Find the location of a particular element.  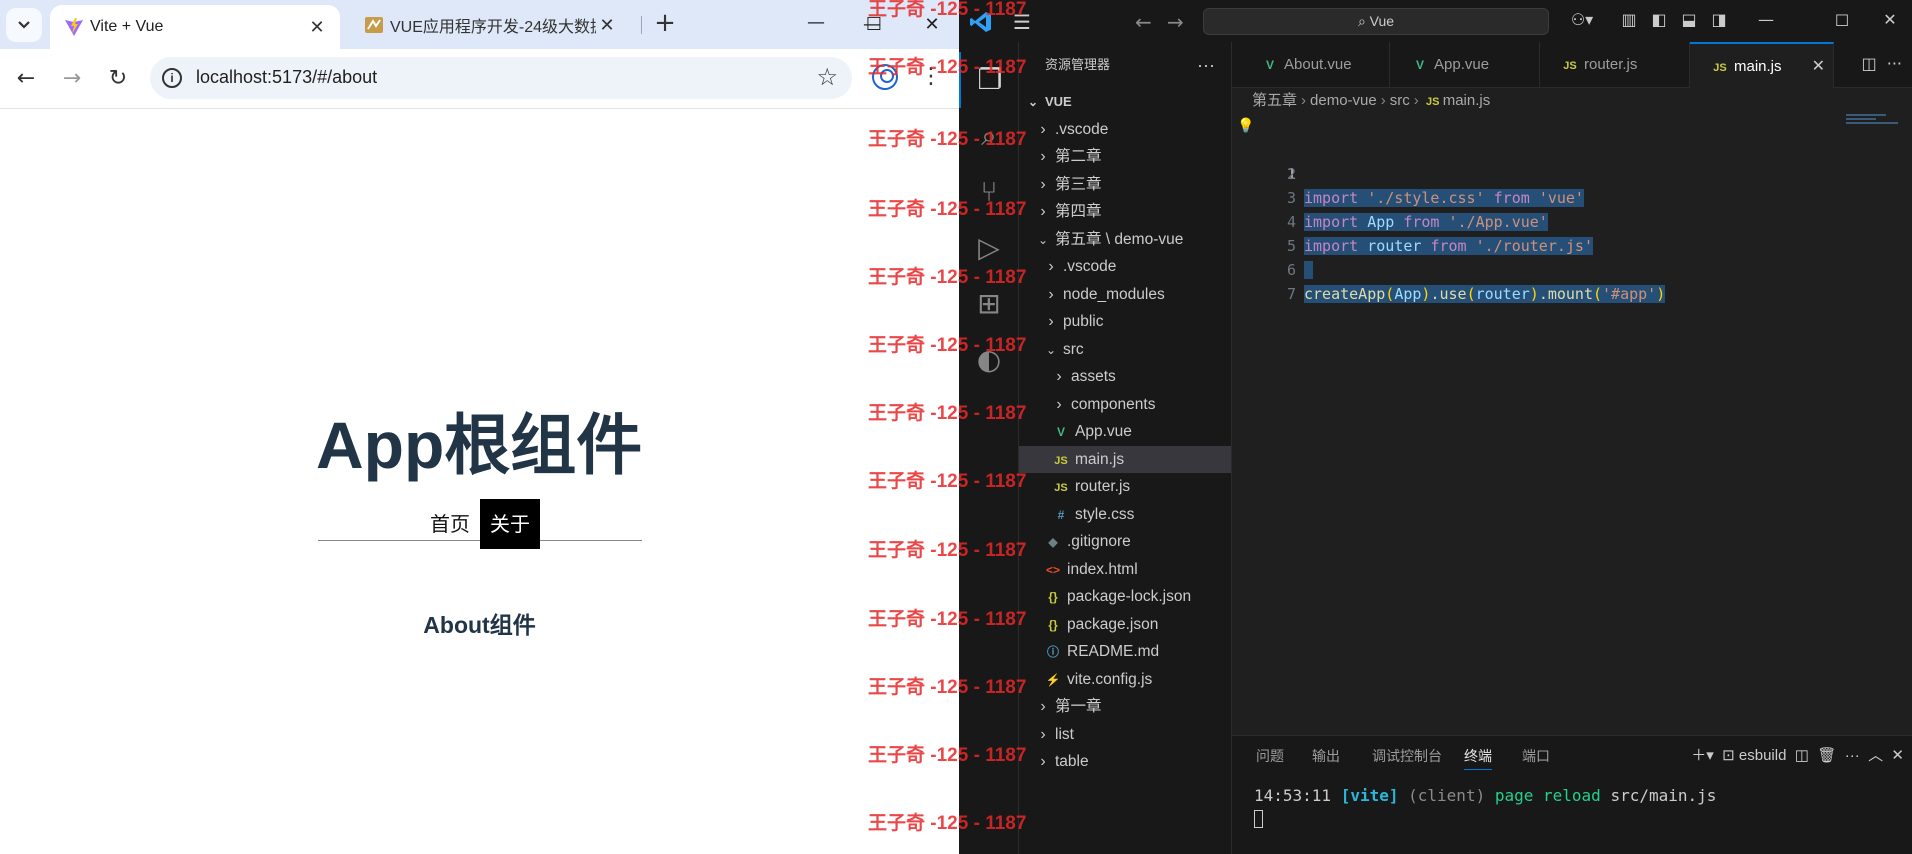

tree-folder: › assets is located at coordinates (1125, 377).